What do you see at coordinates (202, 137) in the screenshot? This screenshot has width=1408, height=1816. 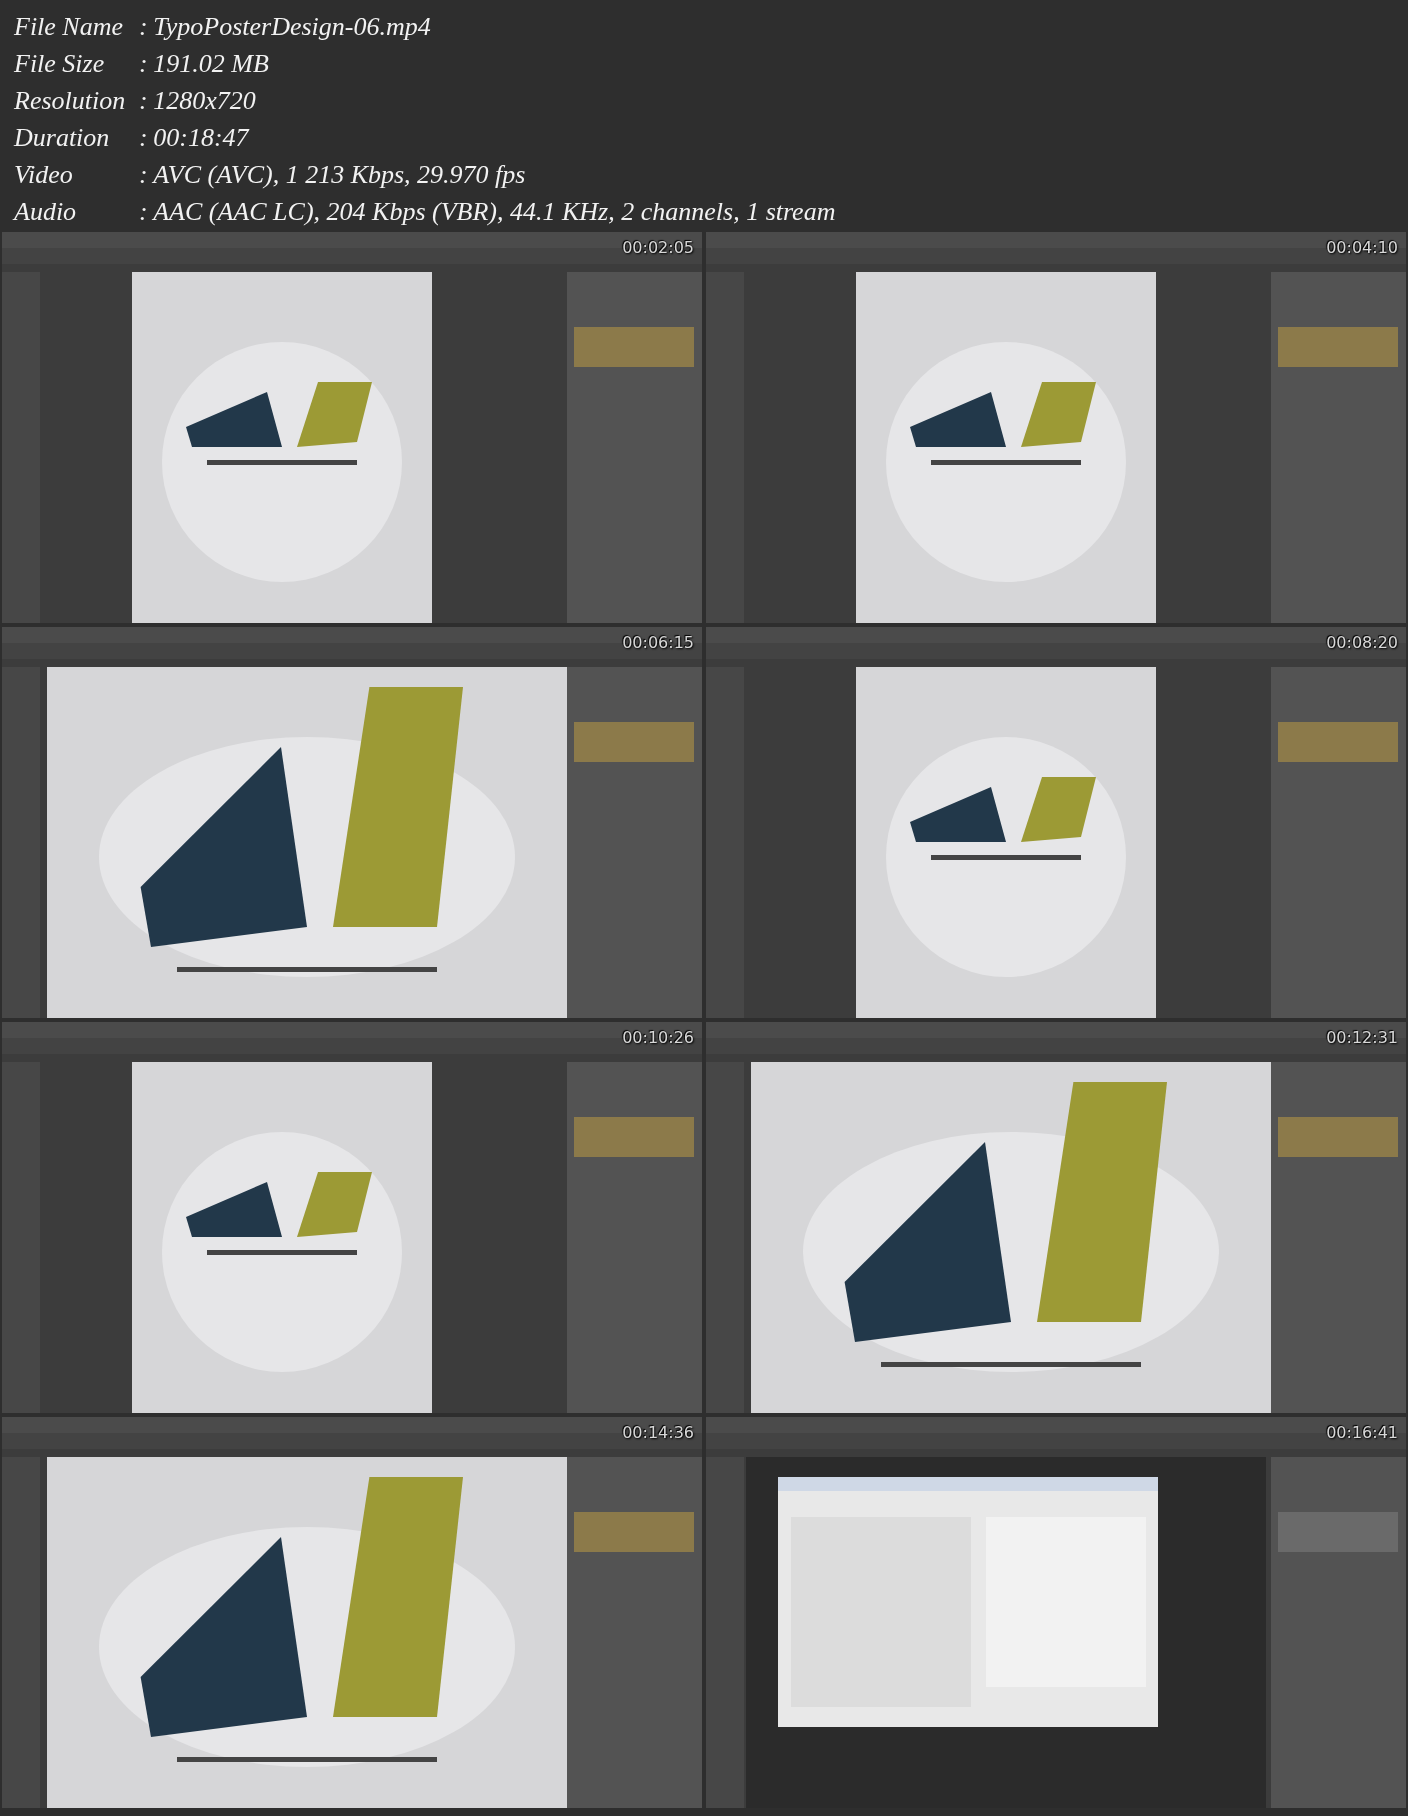 I see `info-value: 00:18:47` at bounding box center [202, 137].